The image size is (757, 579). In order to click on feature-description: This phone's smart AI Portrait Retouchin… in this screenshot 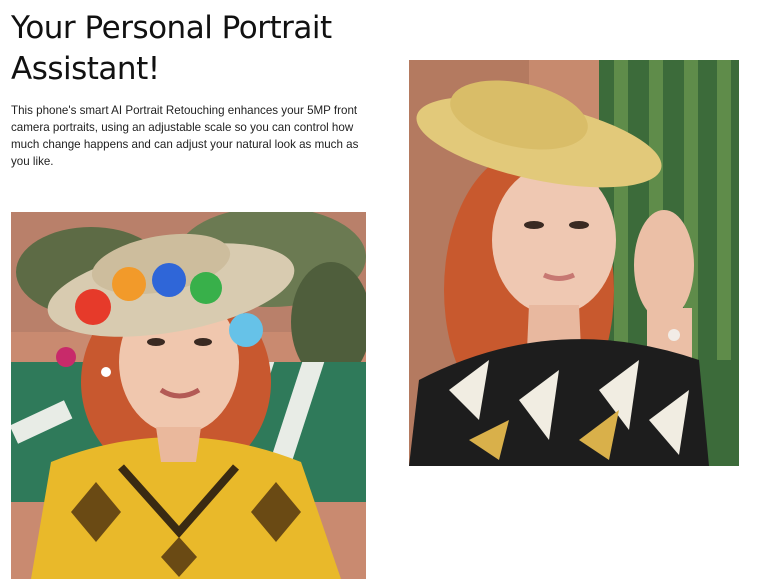, I will do `click(185, 136)`.